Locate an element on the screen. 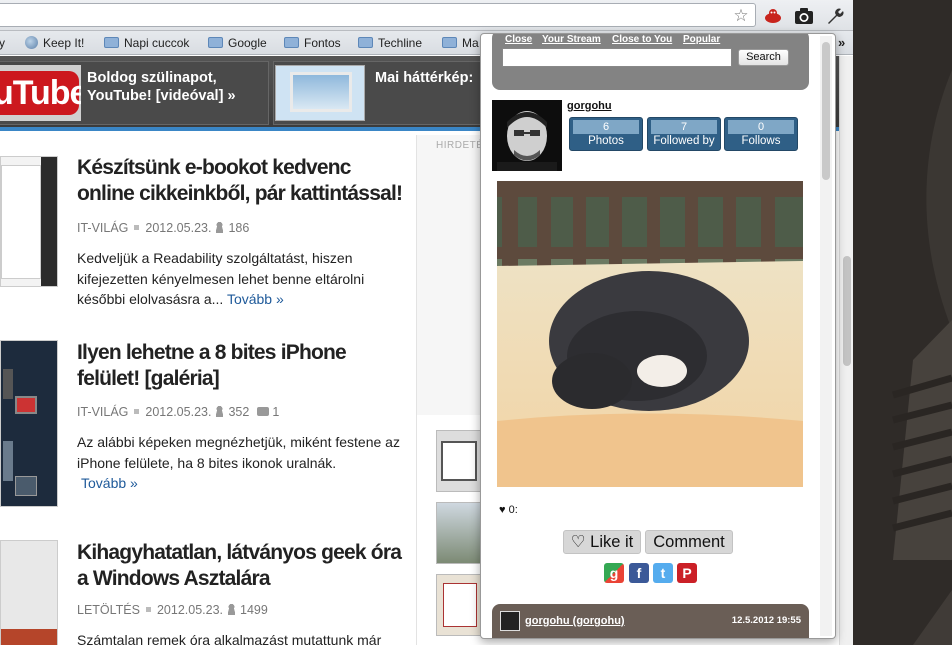  desktop-background is located at coordinates (902, 322).